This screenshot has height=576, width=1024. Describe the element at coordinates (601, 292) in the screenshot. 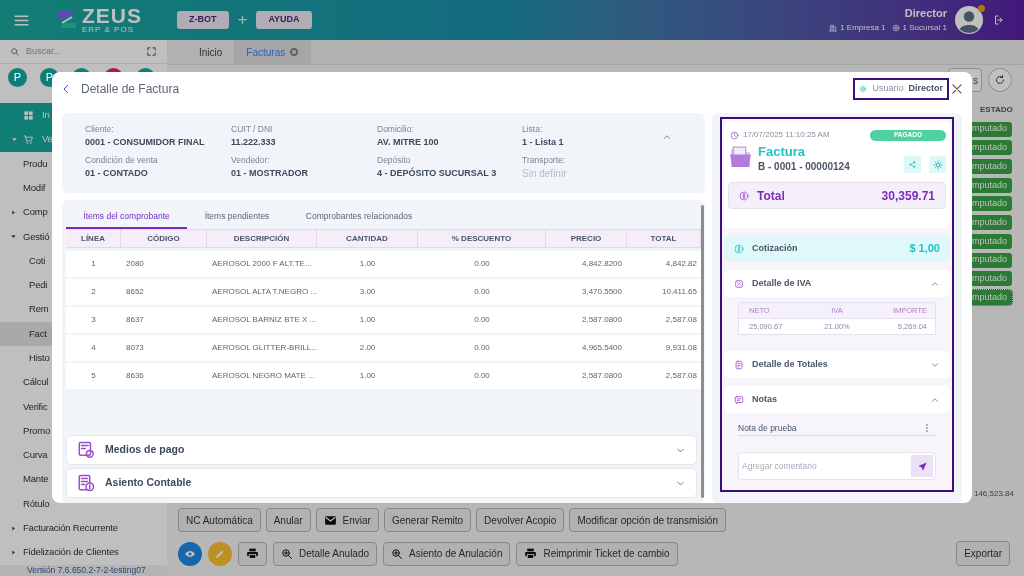

I see `table-cell-text: 3,470.5500` at that location.